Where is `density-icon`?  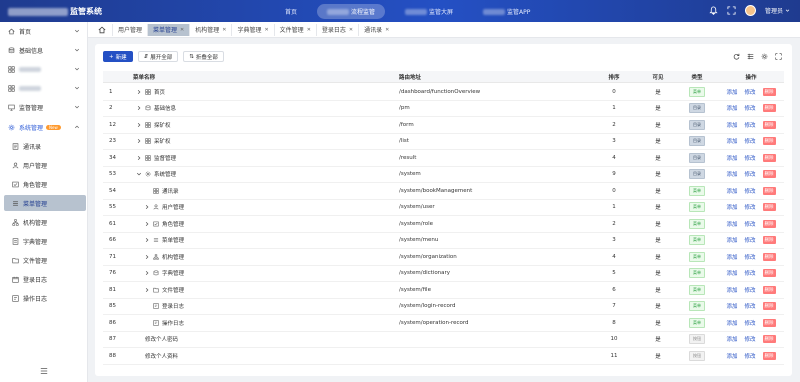
density-icon is located at coordinates (750, 56).